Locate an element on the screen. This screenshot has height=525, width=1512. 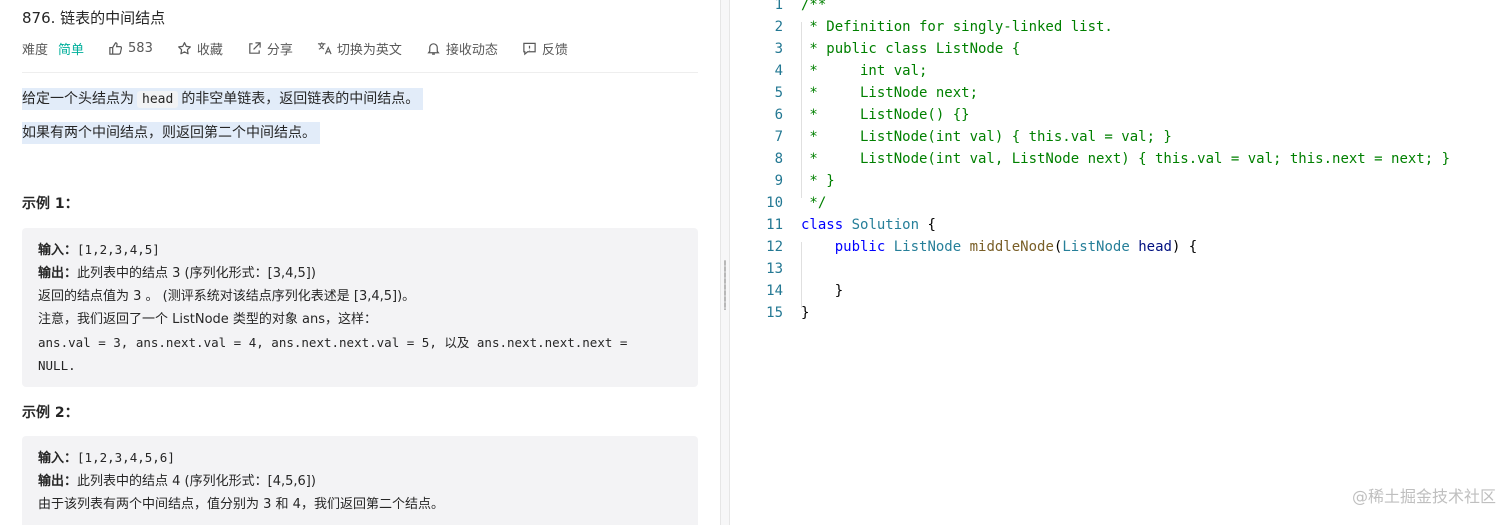
difficulty-value: 简单 is located at coordinates (71, 50).